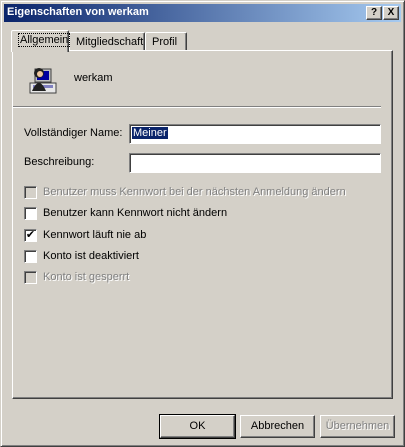  Describe the element at coordinates (107, 41) in the screenshot. I see `tab-mitgliedschaft: Mitgliedschaft` at that location.